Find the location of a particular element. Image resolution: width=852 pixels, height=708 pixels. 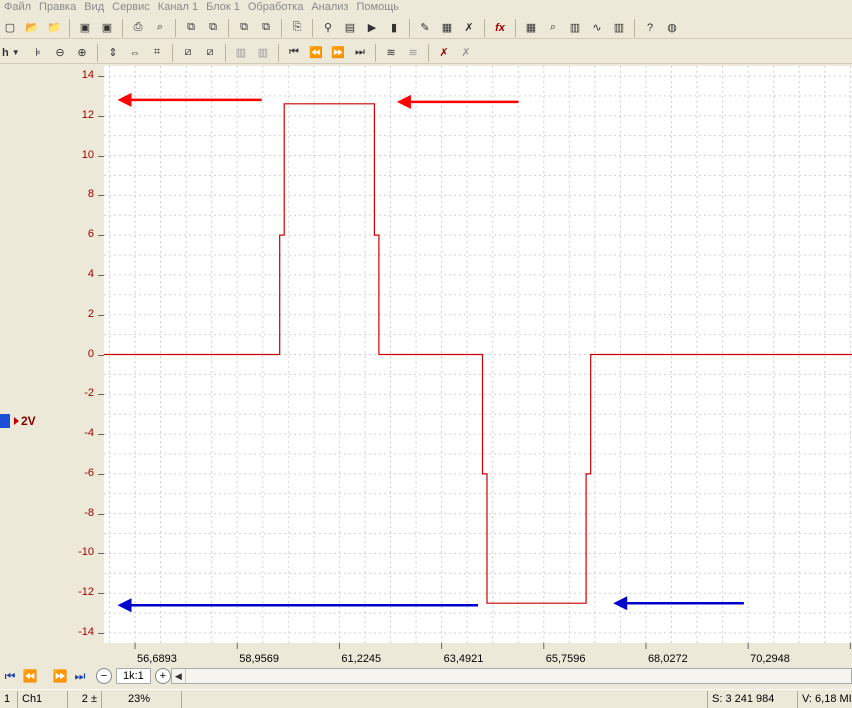

first-block-icon: ⏮ is located at coordinates (10, 676).